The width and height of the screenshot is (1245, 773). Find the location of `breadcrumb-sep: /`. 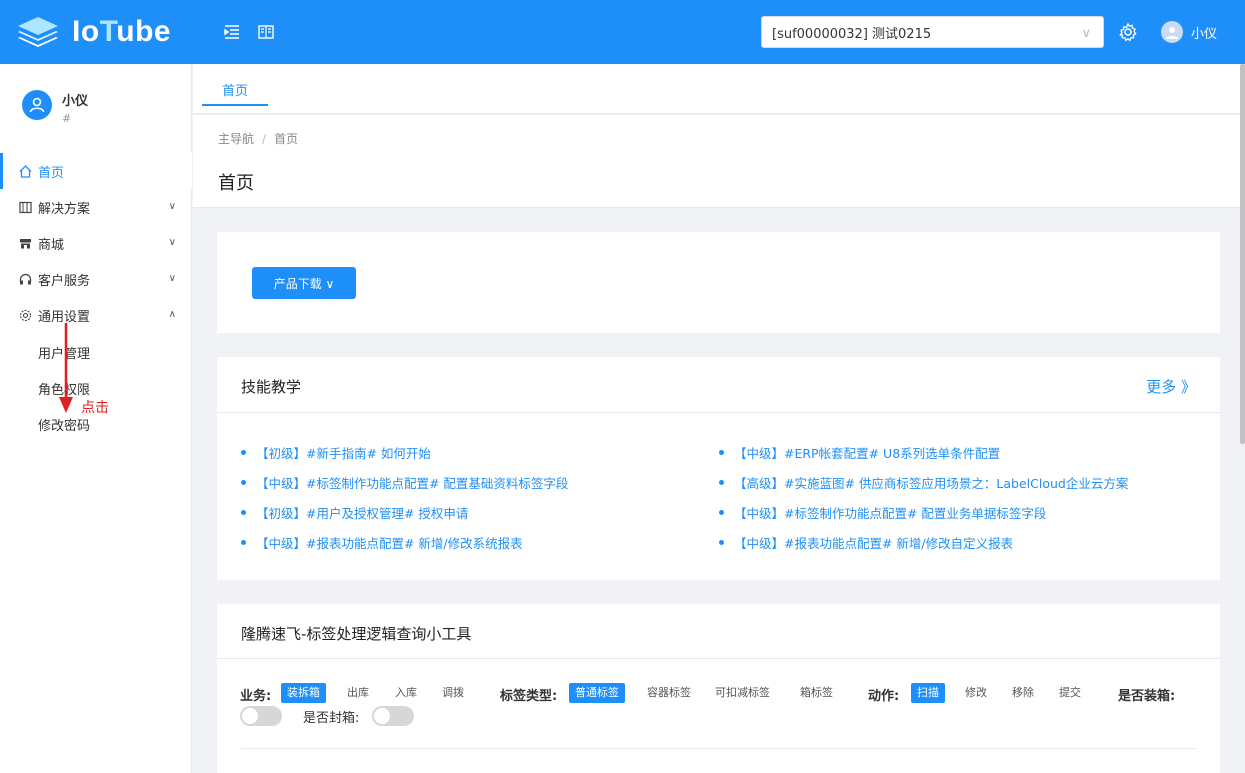

breadcrumb-sep: / is located at coordinates (264, 139).